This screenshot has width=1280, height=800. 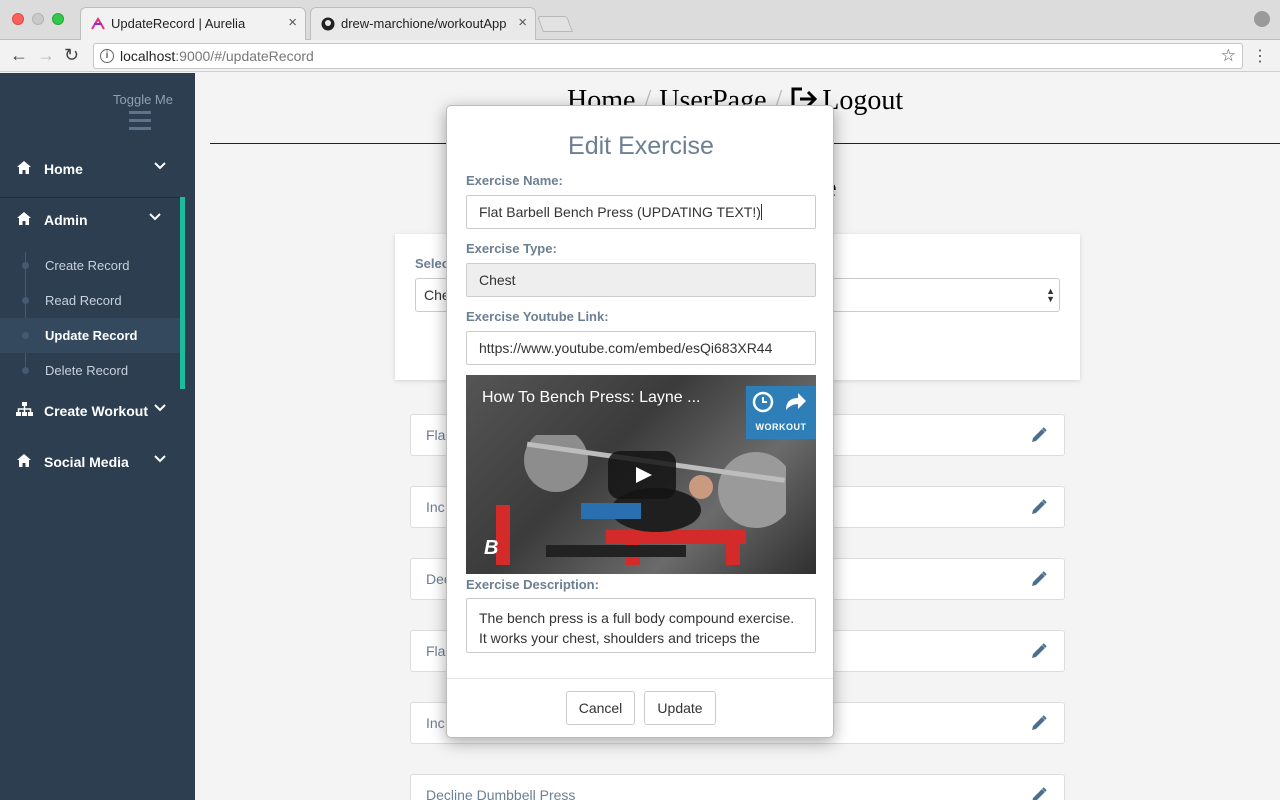 I want to click on modal-title: Edit Exercise, so click(x=641, y=146).